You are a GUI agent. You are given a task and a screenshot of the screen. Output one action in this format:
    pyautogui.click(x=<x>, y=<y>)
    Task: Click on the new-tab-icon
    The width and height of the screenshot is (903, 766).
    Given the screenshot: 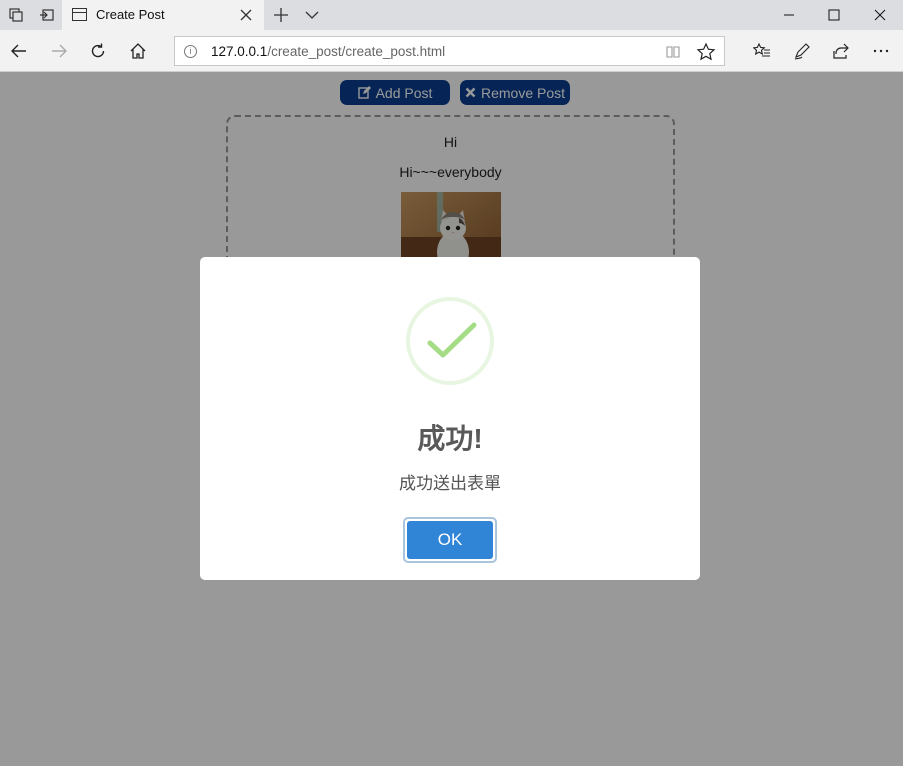 What is the action you would take?
    pyautogui.click(x=281, y=15)
    